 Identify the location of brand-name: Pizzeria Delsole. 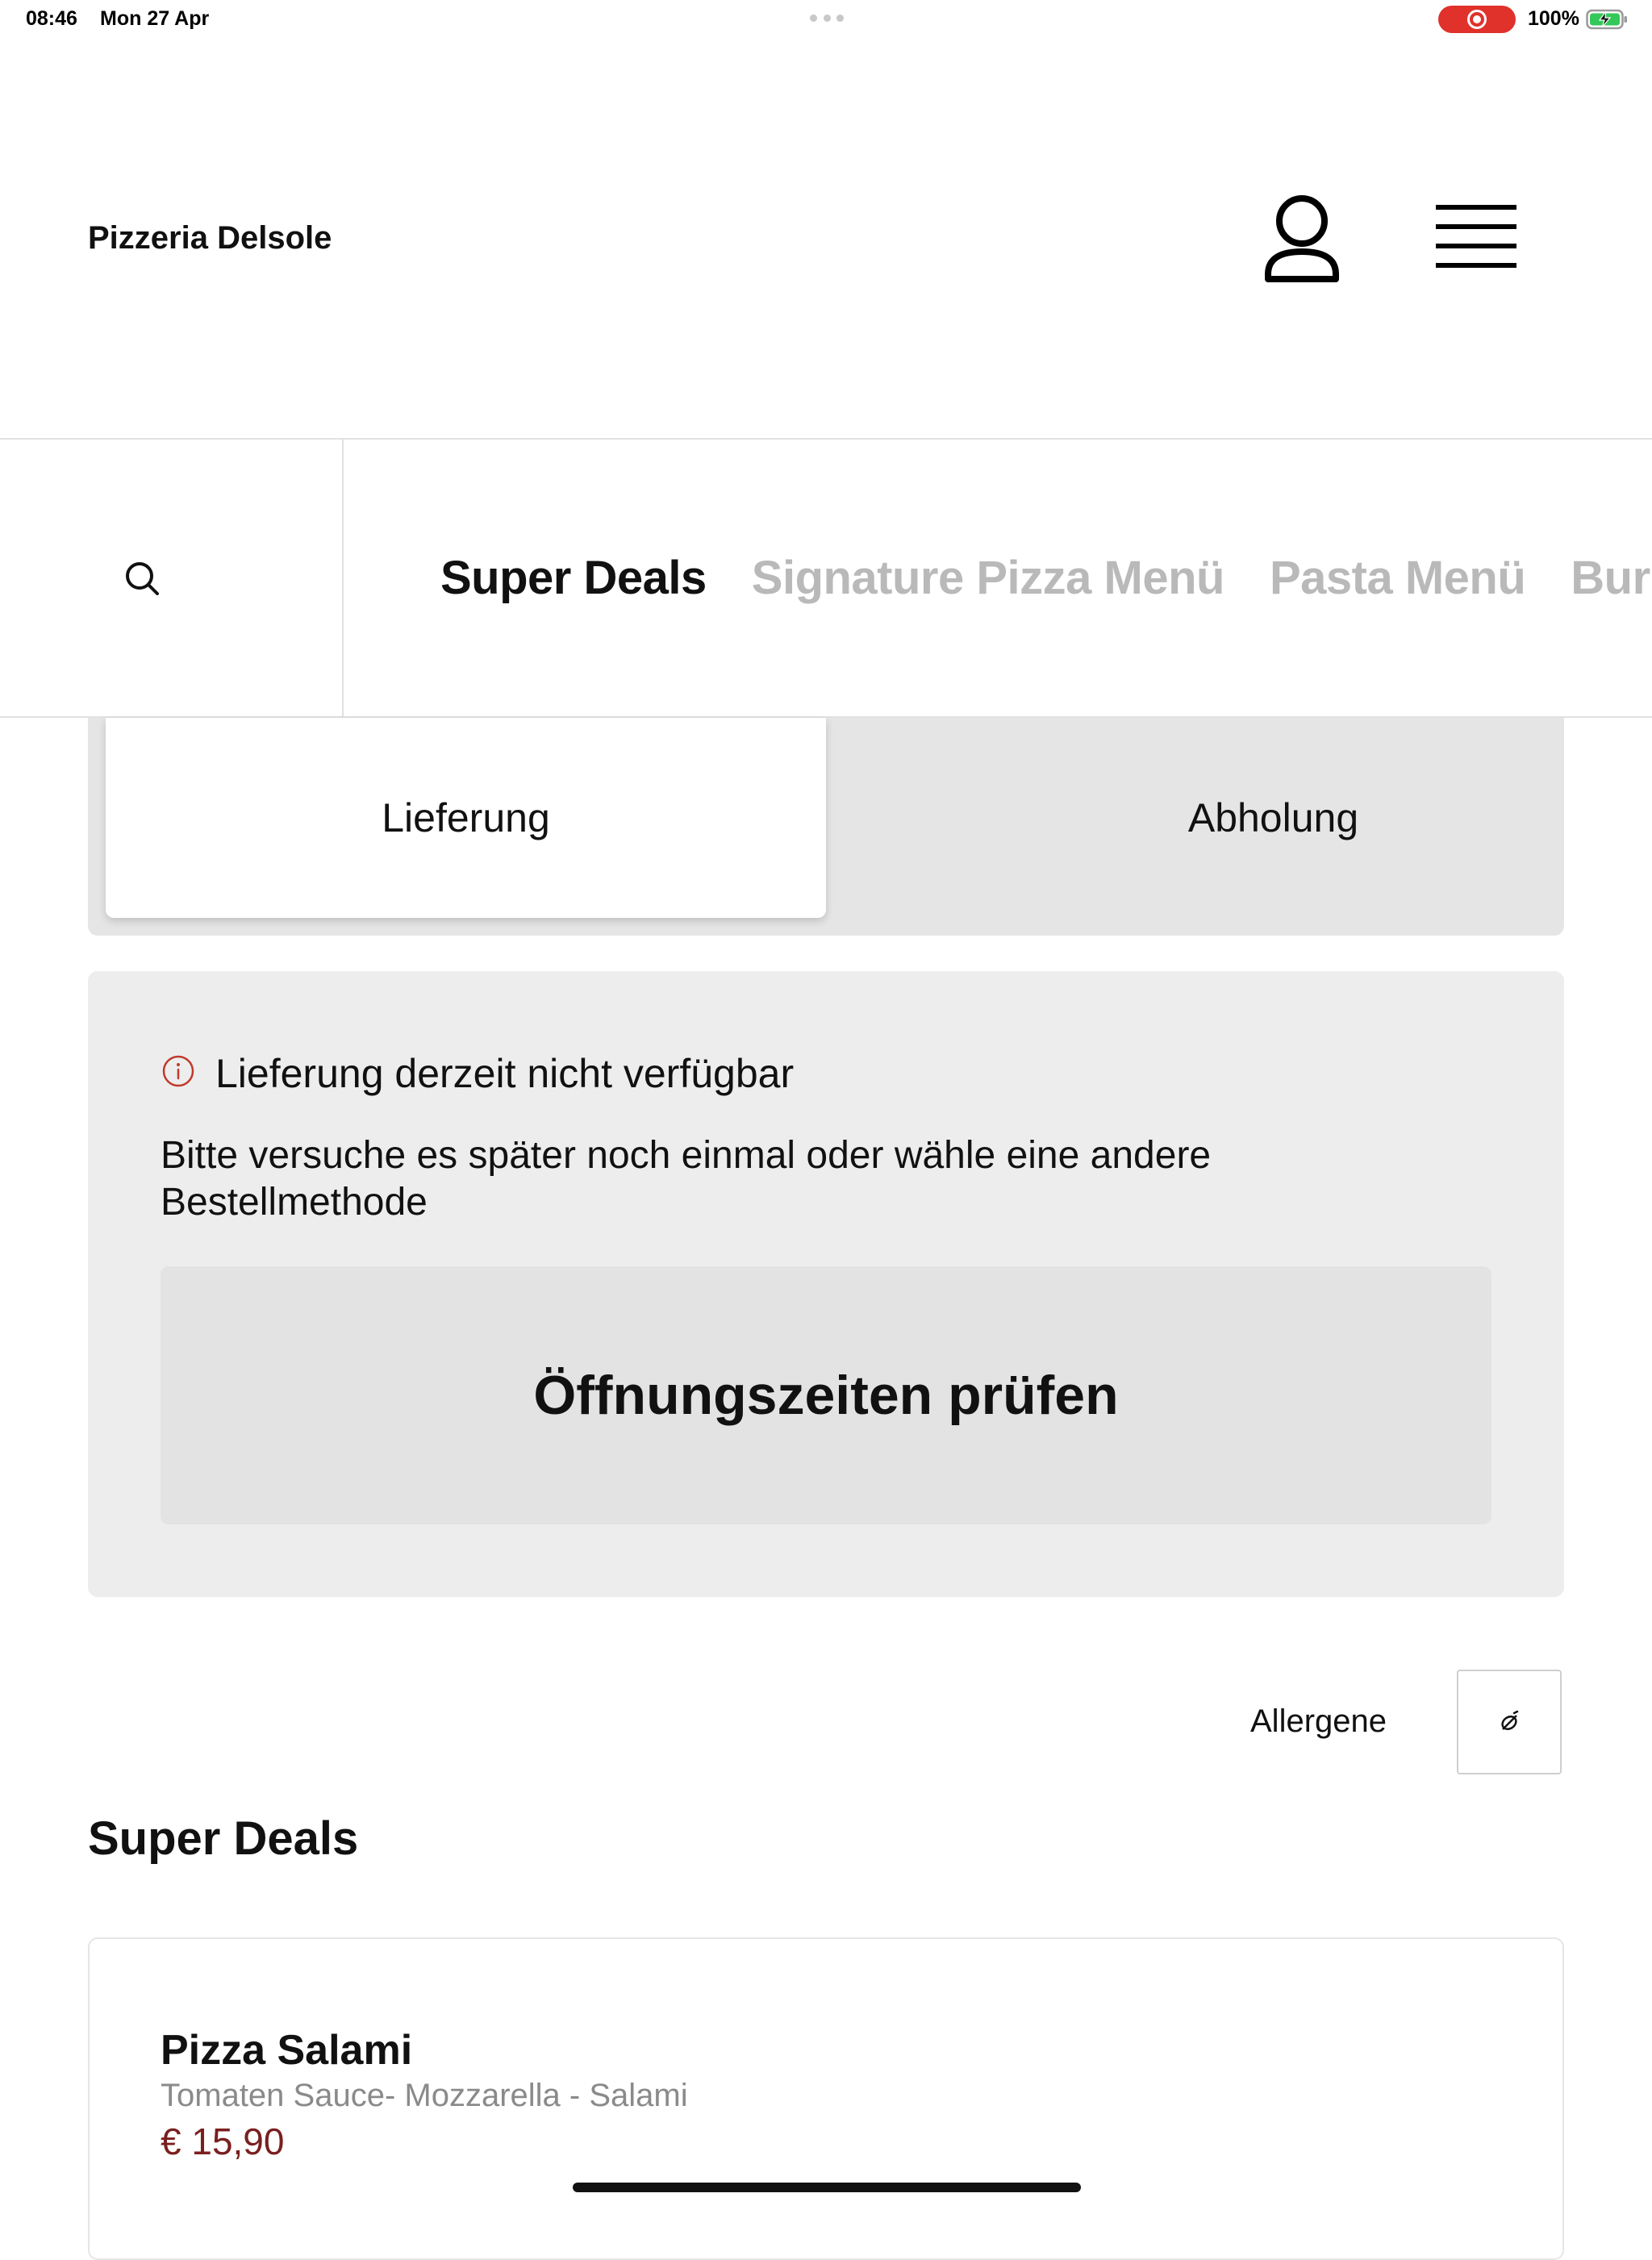
(210, 238).